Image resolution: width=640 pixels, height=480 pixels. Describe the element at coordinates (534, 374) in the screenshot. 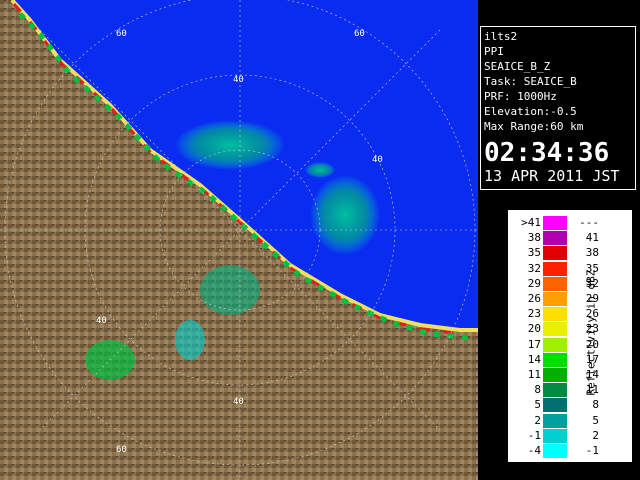

I see `legend-low-value: 11` at that location.